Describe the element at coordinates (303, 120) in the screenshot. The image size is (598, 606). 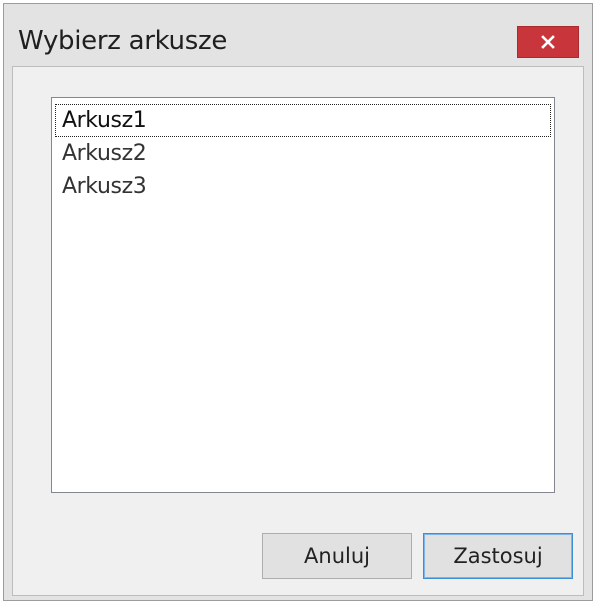
I see `list-item-arkusz1: Arkusz1` at that location.